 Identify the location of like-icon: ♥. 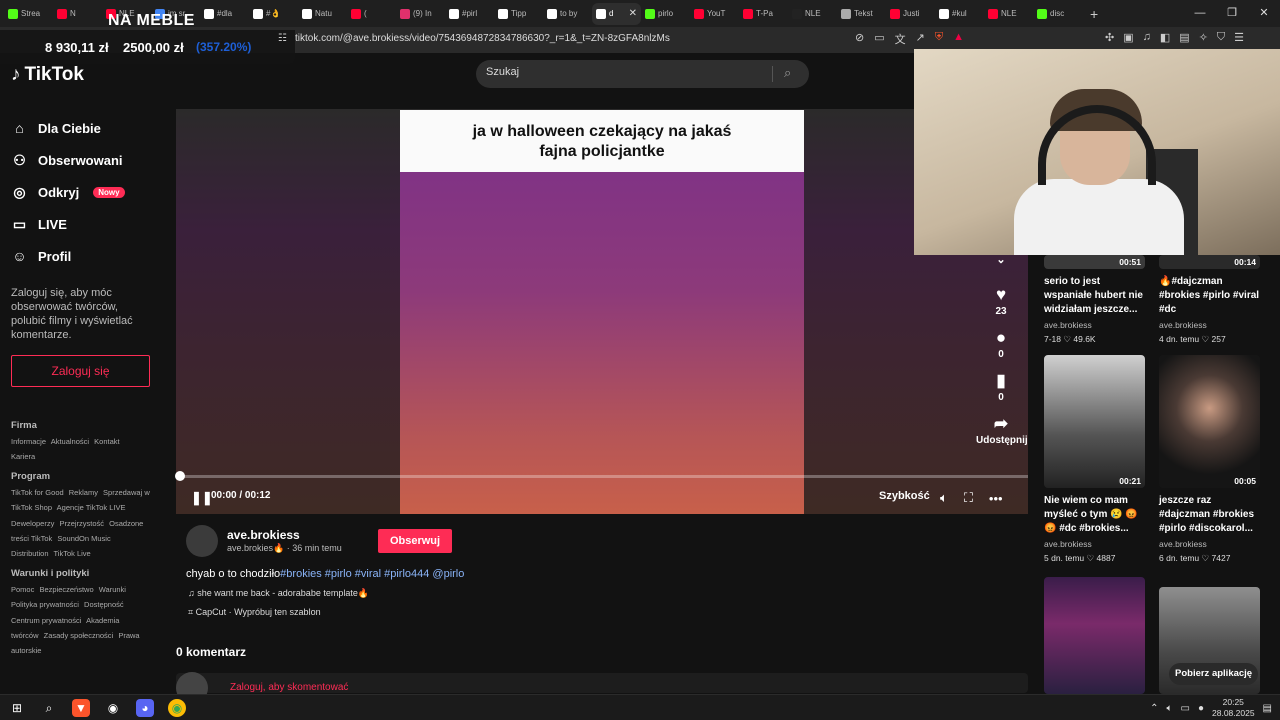
(1001, 295).